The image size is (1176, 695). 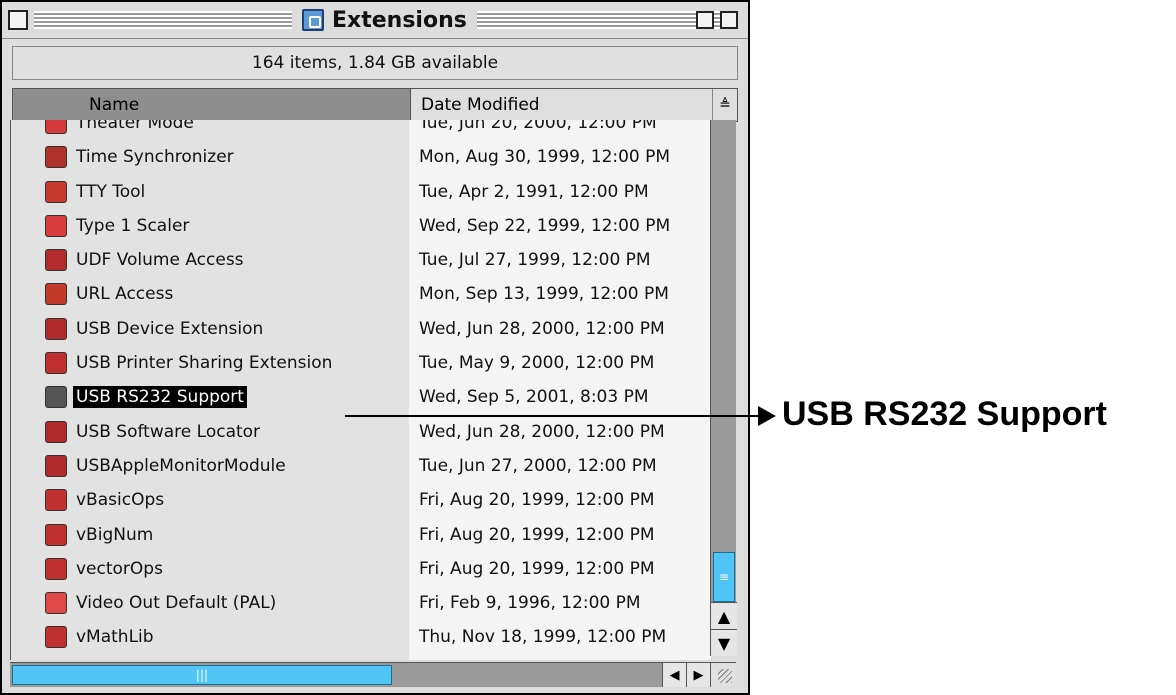 I want to click on item-name: vectorOps, so click(x=119, y=569).